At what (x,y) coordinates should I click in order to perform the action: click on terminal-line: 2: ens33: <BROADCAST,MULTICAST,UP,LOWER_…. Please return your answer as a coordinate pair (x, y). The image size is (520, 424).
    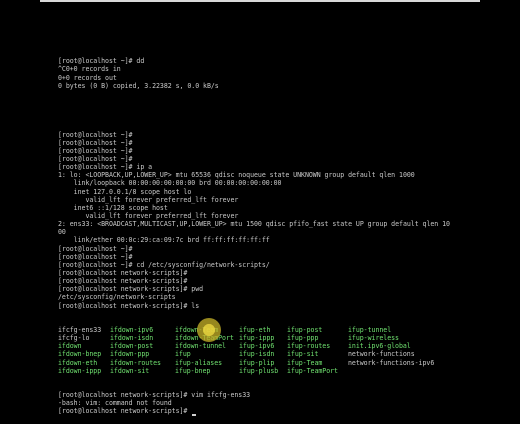
    Looking at the image, I should click on (254, 224).